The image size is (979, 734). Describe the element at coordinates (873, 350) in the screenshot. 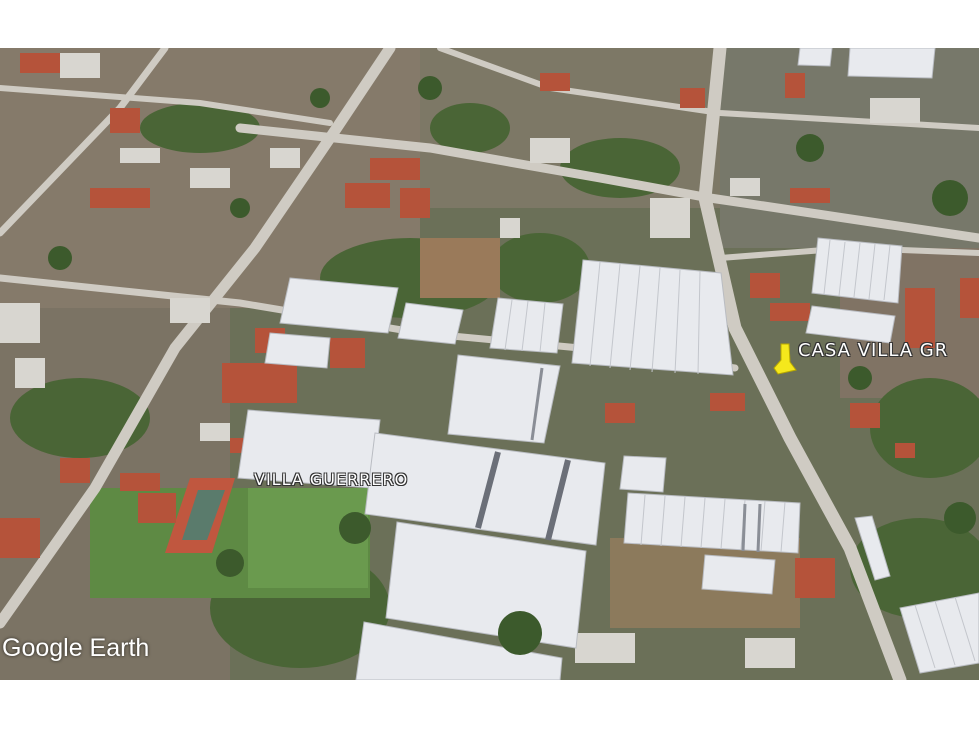

I see `place-label-casa-villa: CASA VILLA GR` at that location.